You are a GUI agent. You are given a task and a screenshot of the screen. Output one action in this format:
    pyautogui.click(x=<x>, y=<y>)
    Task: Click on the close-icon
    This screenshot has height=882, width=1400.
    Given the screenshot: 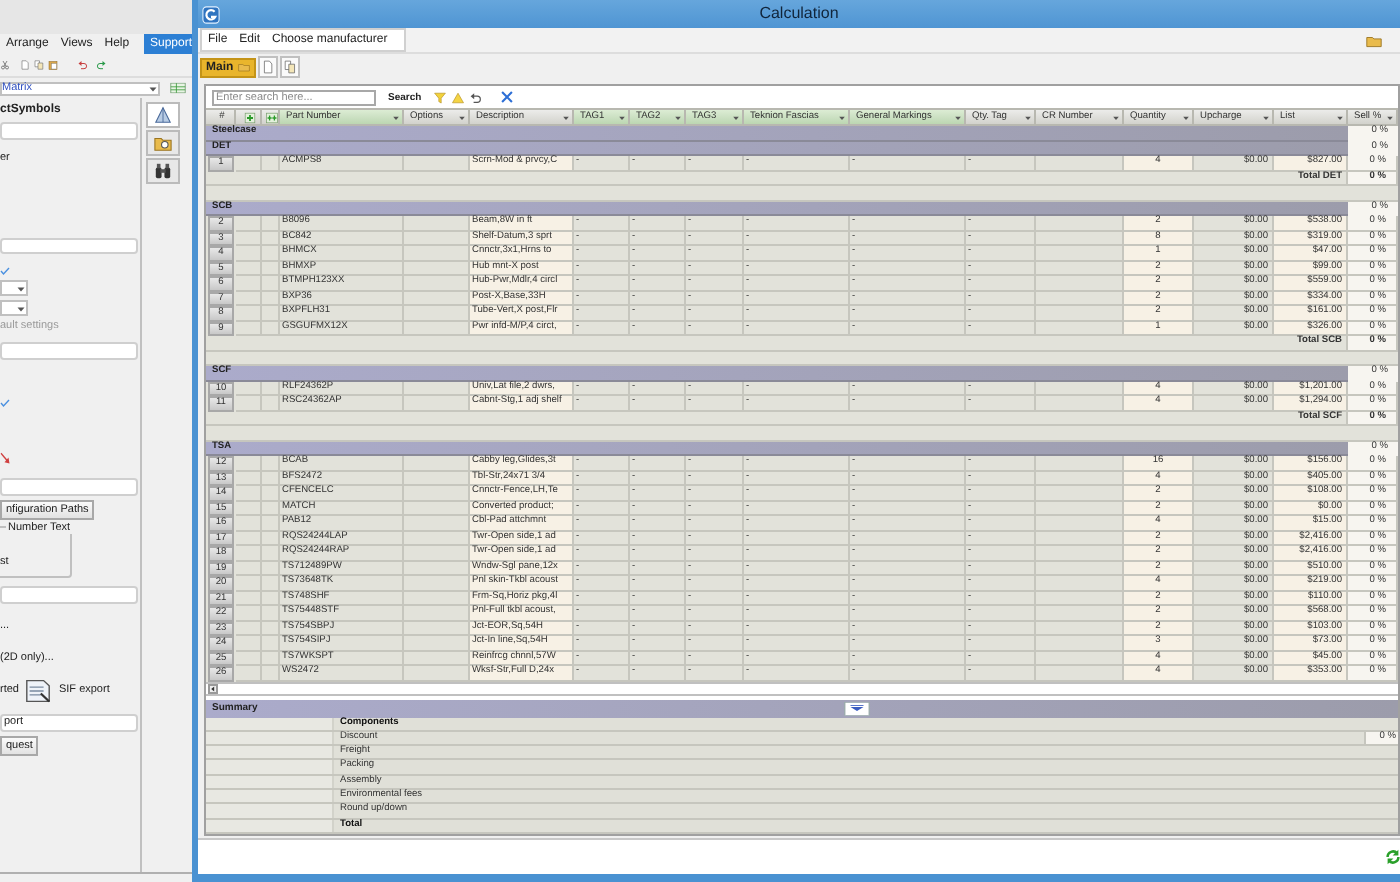 What is the action you would take?
    pyautogui.click(x=506, y=97)
    